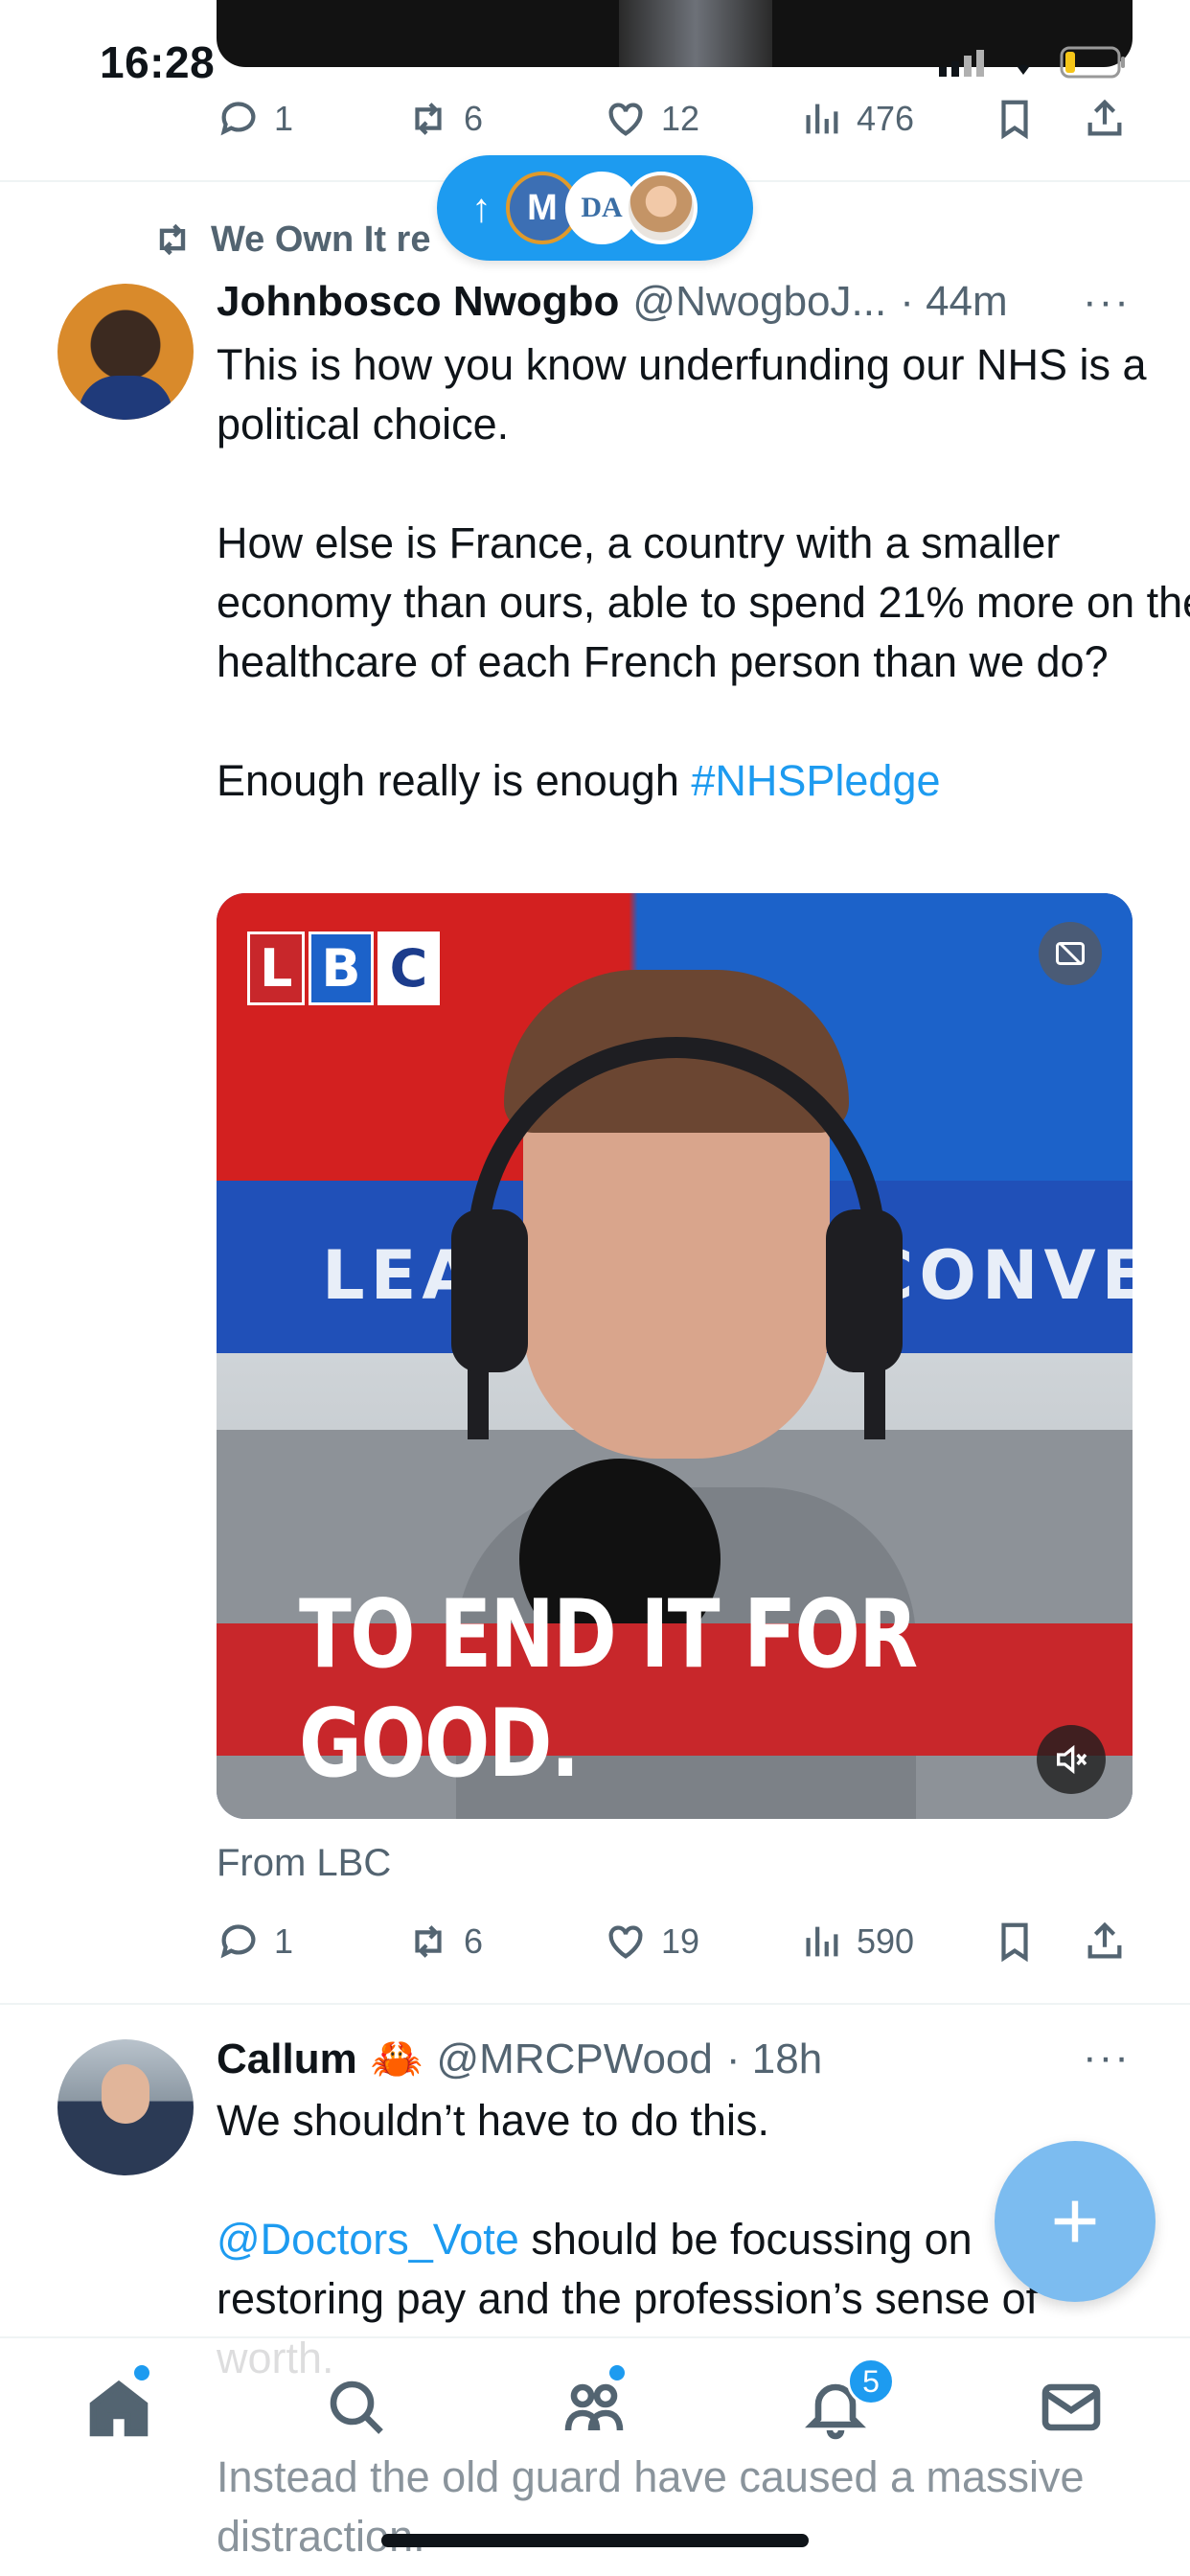 The height and width of the screenshot is (2576, 1190). I want to click on logo-letter: B, so click(342, 968).